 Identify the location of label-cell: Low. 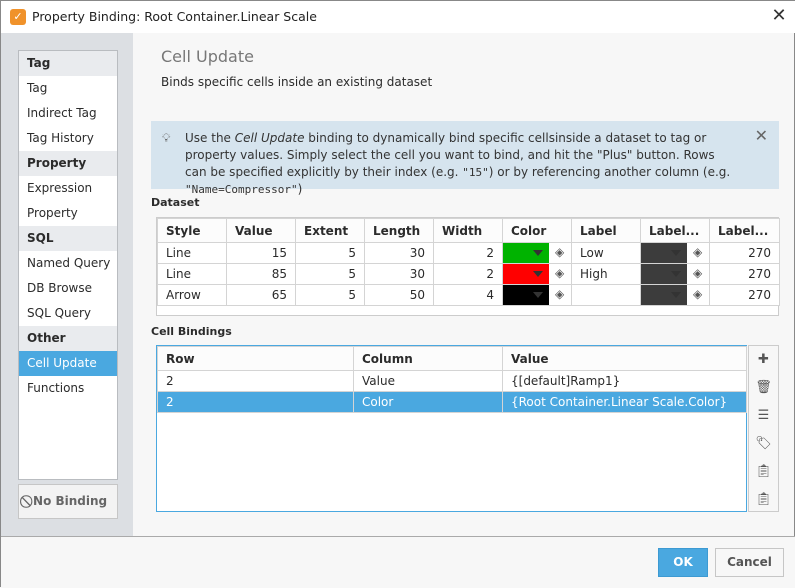
(606, 253).